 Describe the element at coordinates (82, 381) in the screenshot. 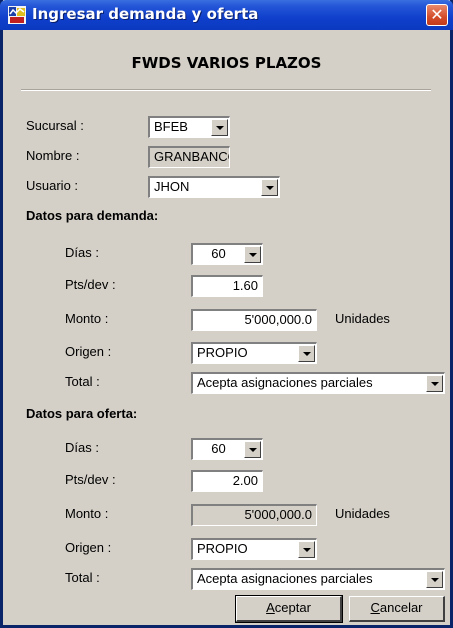

I see `demanda-total-label: Total :` at that location.